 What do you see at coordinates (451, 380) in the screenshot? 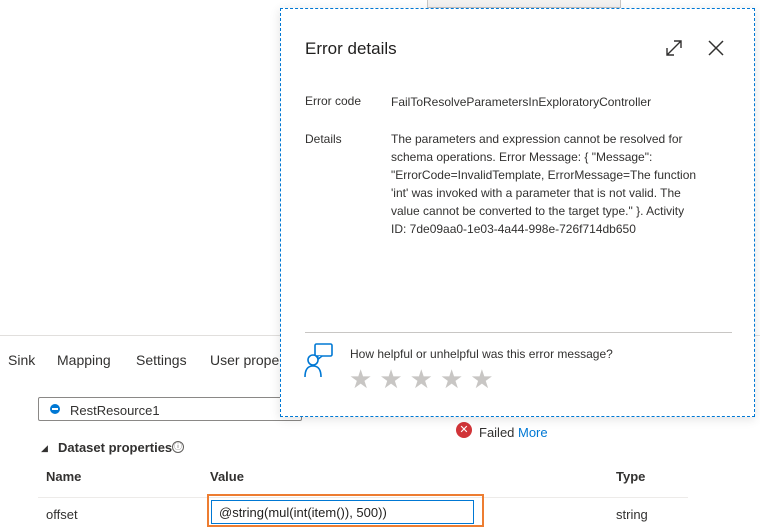
I see `star-4-icon: ★` at bounding box center [451, 380].